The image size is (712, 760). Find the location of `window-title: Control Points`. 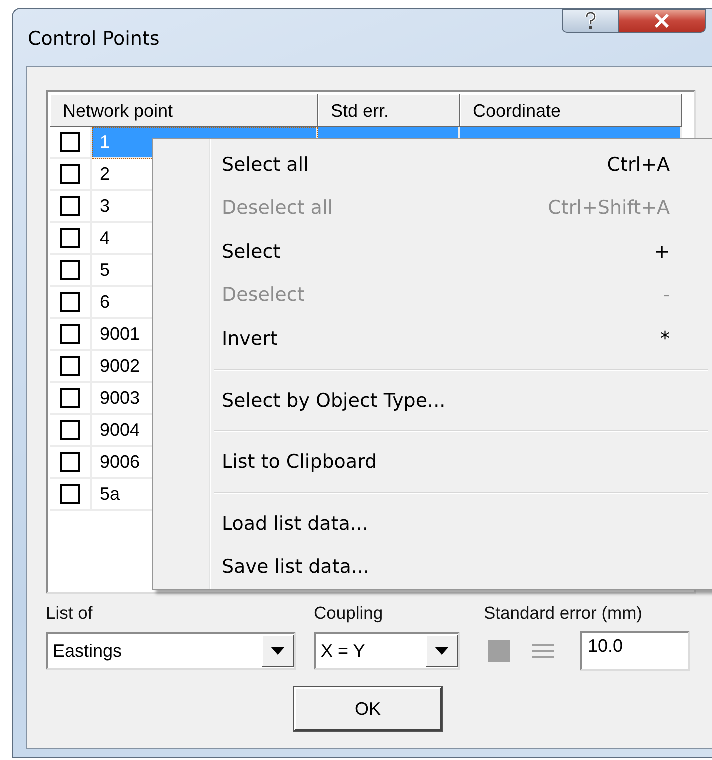

window-title: Control Points is located at coordinates (94, 39).